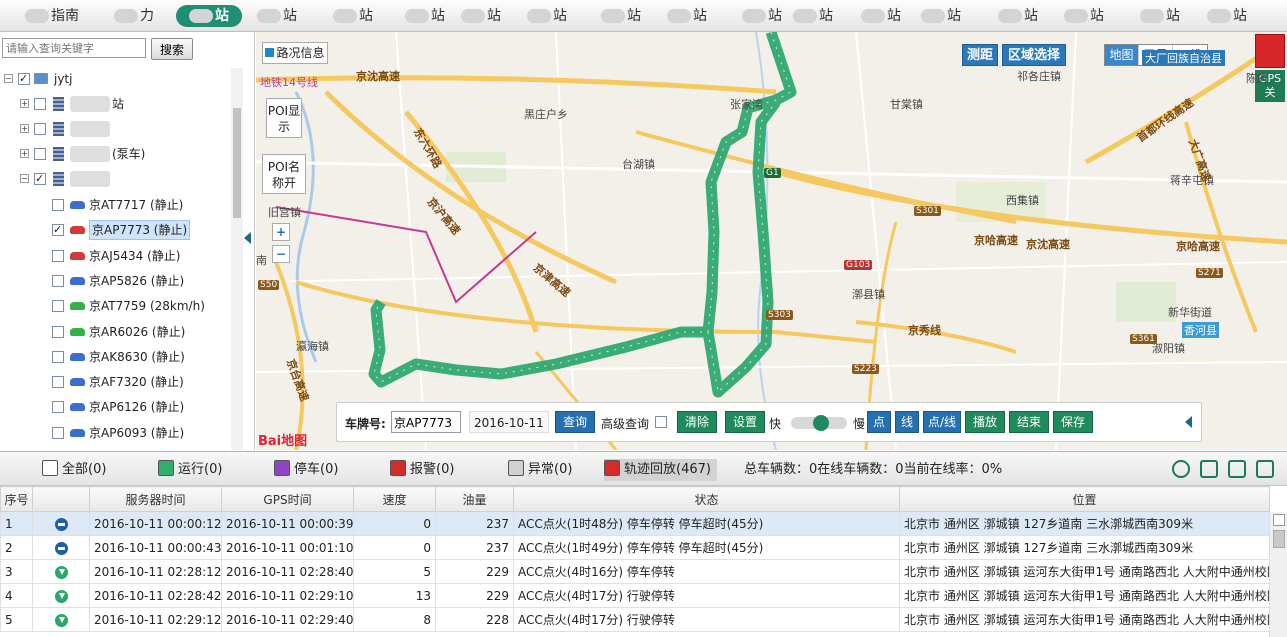 This screenshot has height=637, width=1287. Describe the element at coordinates (115, 205) in the screenshot. I see `tree-row: 京AT7717 (静止)` at that location.